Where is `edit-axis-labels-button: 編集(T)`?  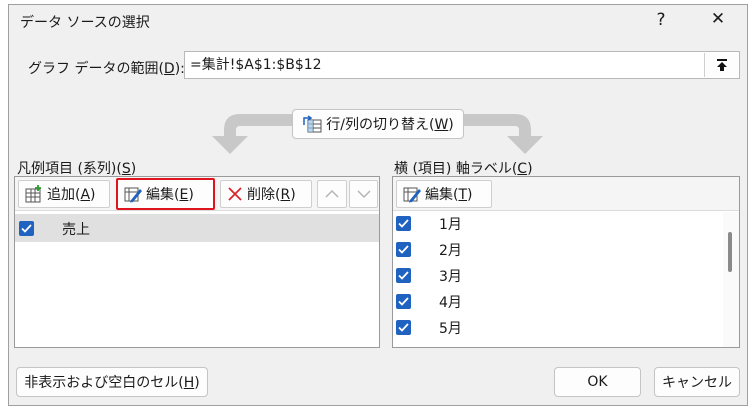 edit-axis-labels-button: 編集(T) is located at coordinates (444, 194).